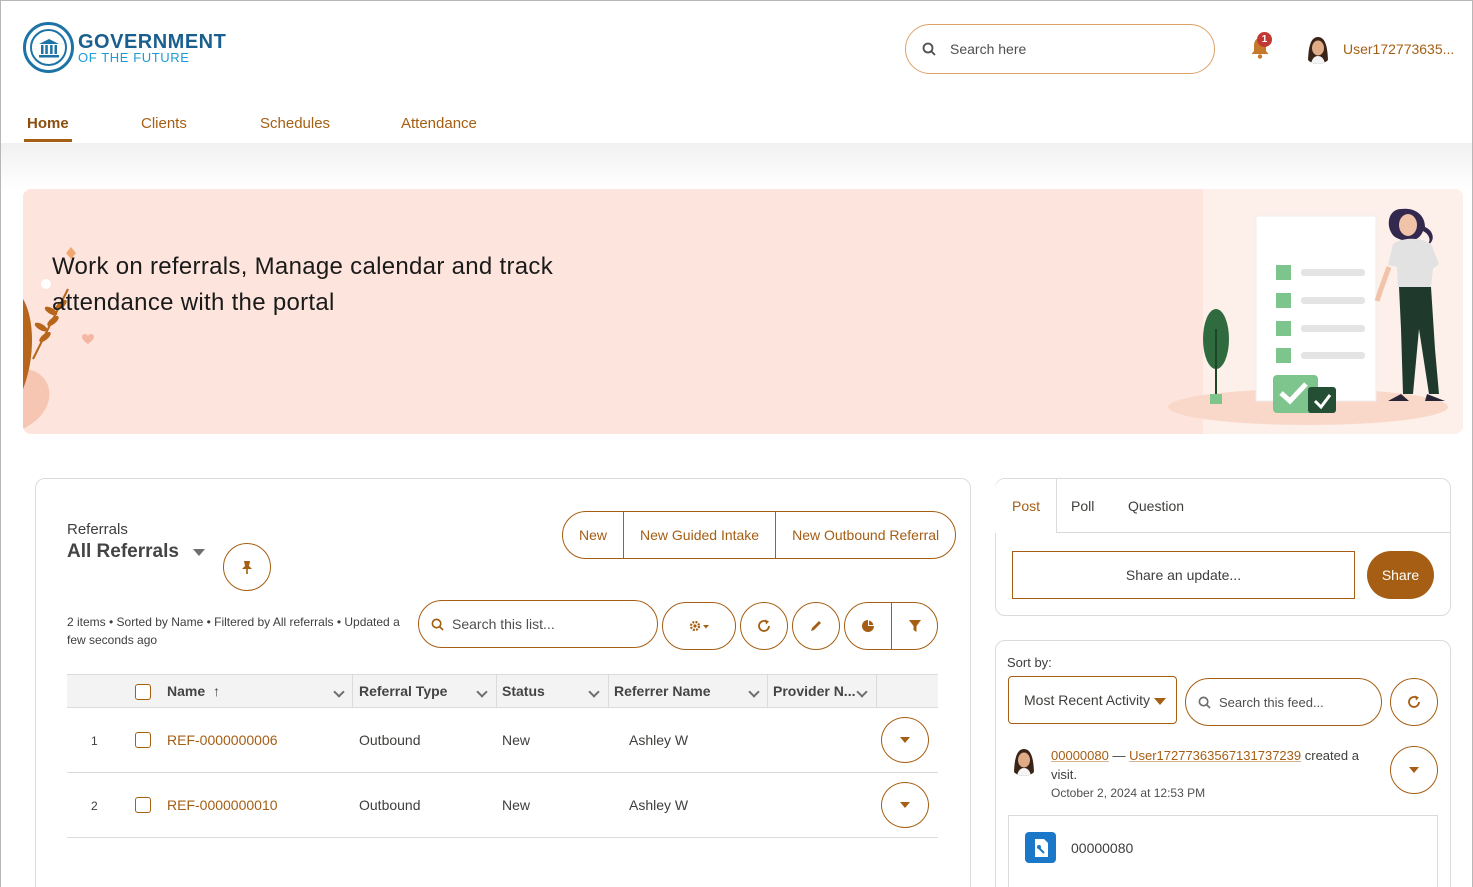 Image resolution: width=1473 pixels, height=887 pixels. Describe the element at coordinates (865, 535) in the screenshot. I see `new-outbound-referral-button: New Outbound Referral` at that location.